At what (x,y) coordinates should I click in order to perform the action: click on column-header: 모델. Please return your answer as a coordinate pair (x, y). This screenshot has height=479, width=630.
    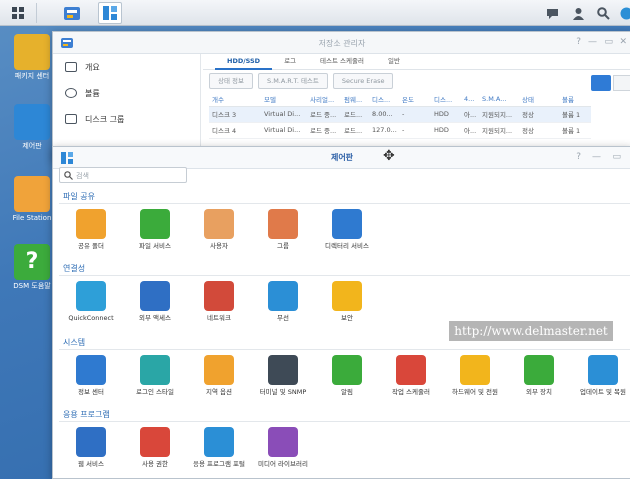
    Looking at the image, I should click on (284, 99).